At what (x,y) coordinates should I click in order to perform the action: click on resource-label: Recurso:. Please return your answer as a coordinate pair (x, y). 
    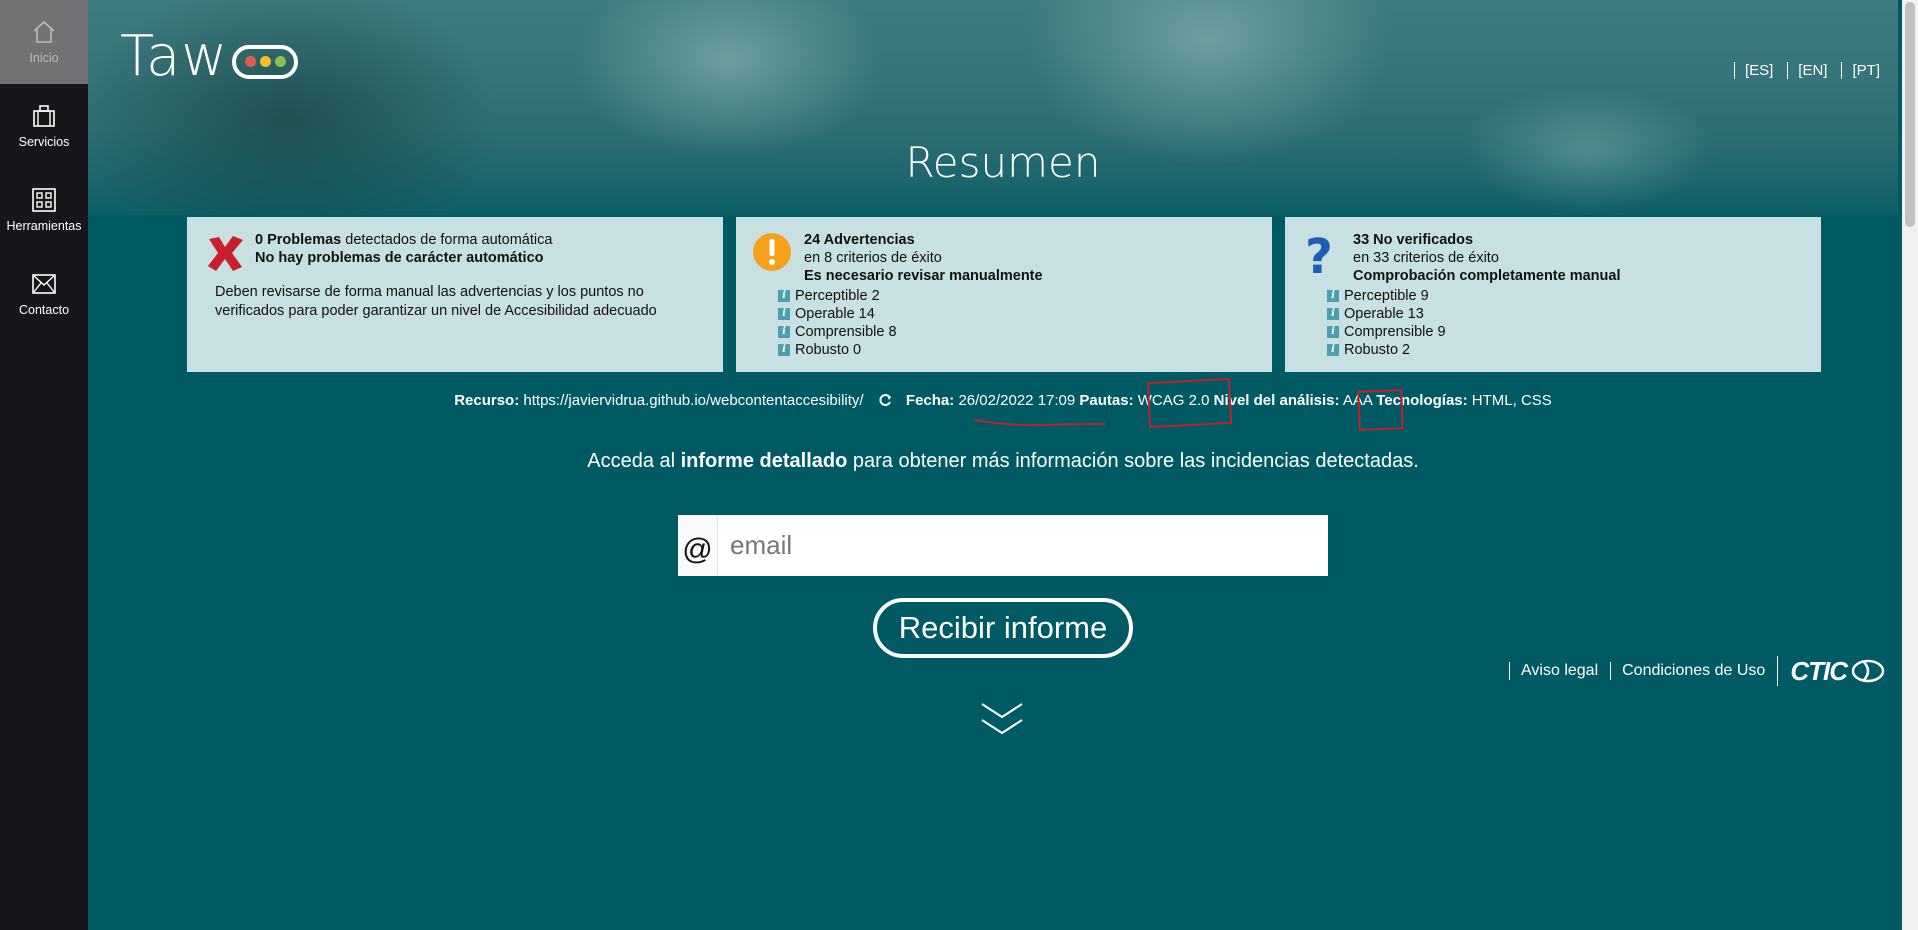
    Looking at the image, I should click on (487, 400).